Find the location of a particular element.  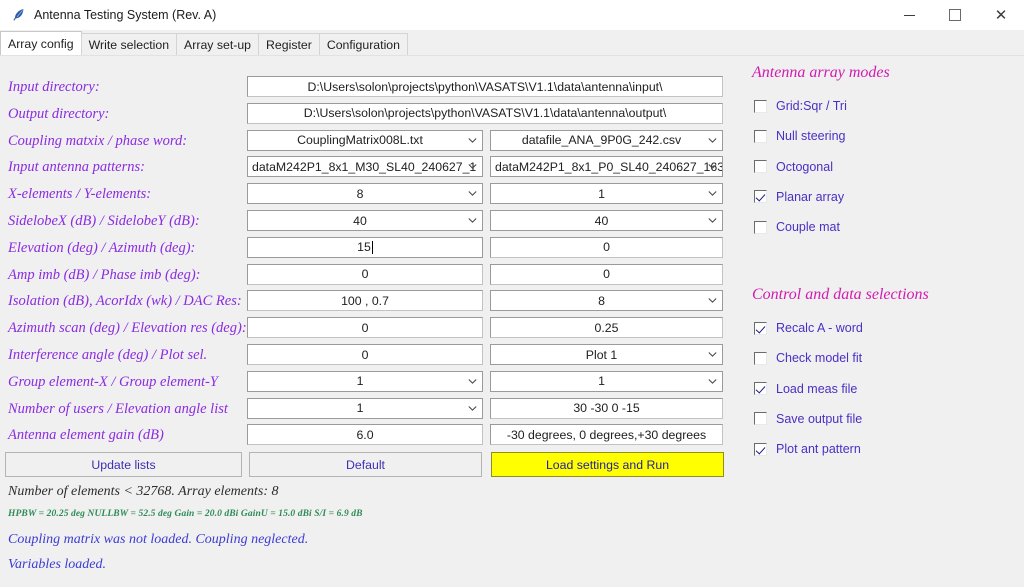

form-label-sidelobex-db-sidelobey-db: SidelobeX (dB) / SidelobeY (dB): is located at coordinates (104, 221).